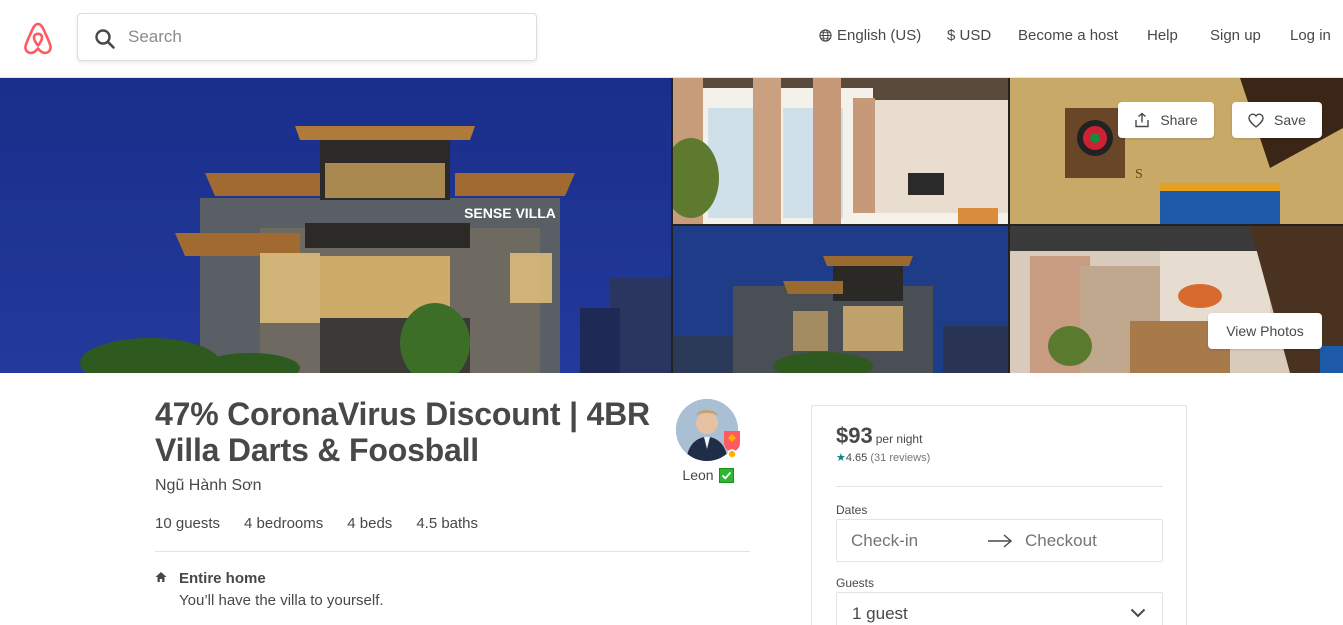  Describe the element at coordinates (726, 475) in the screenshot. I see `verified-check-icon` at that location.